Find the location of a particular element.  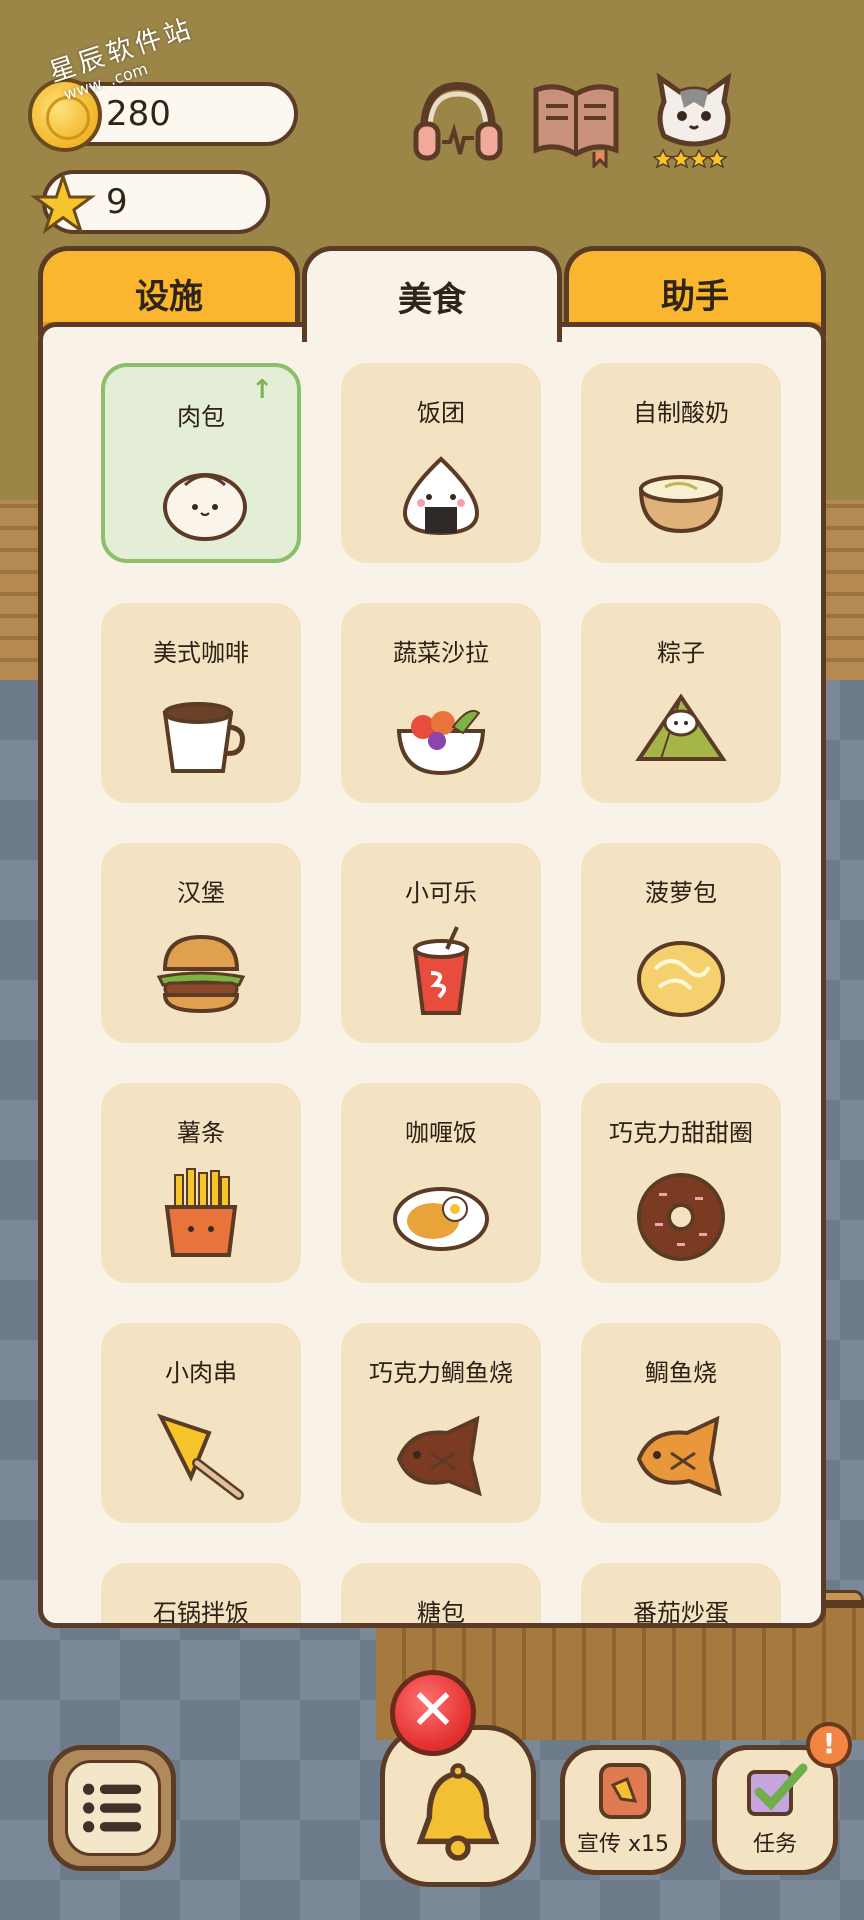

food-name: 咖喱饭 is located at coordinates (441, 1133).